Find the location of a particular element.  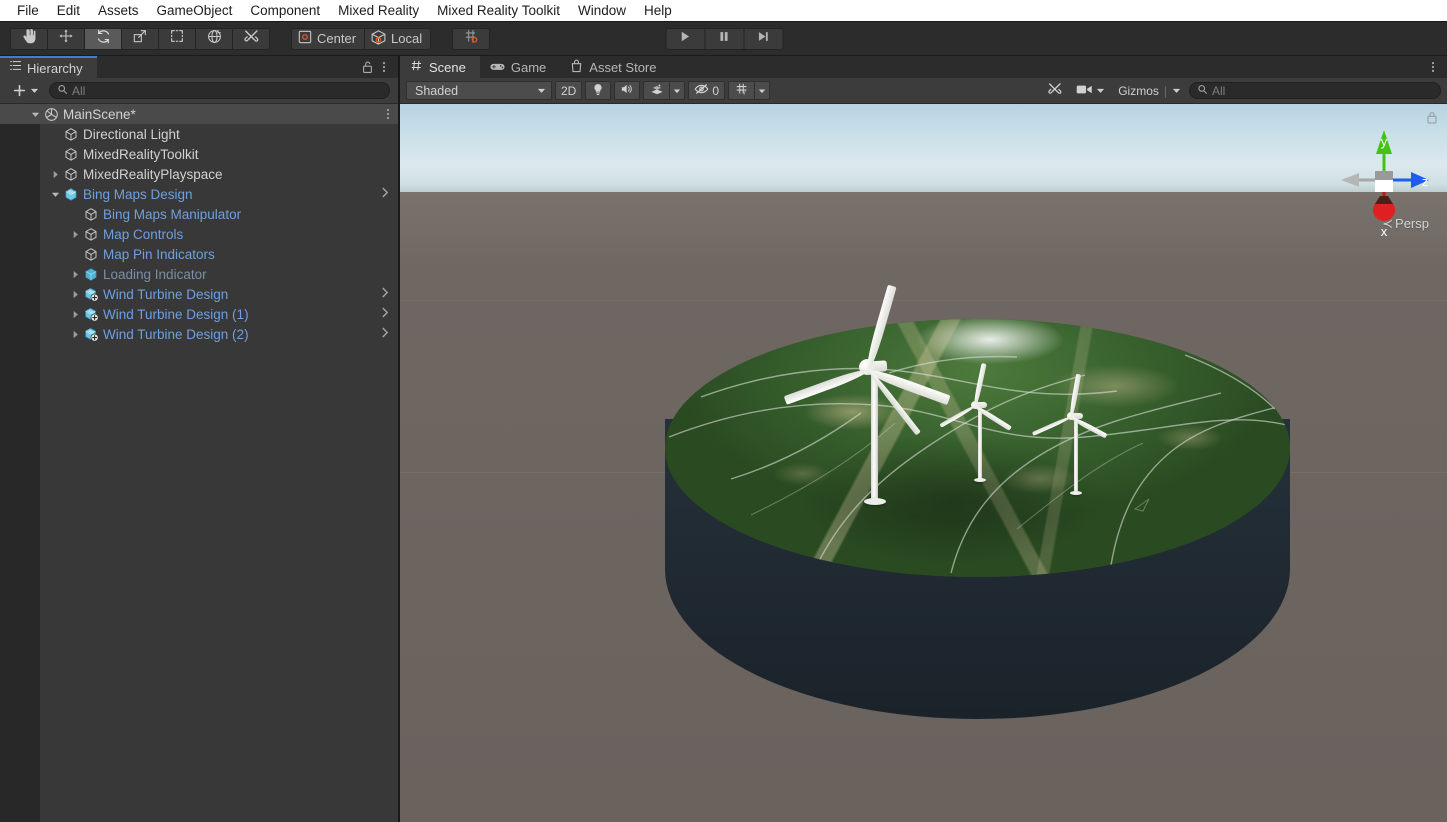

scene-tools-button is located at coordinates (1055, 90).